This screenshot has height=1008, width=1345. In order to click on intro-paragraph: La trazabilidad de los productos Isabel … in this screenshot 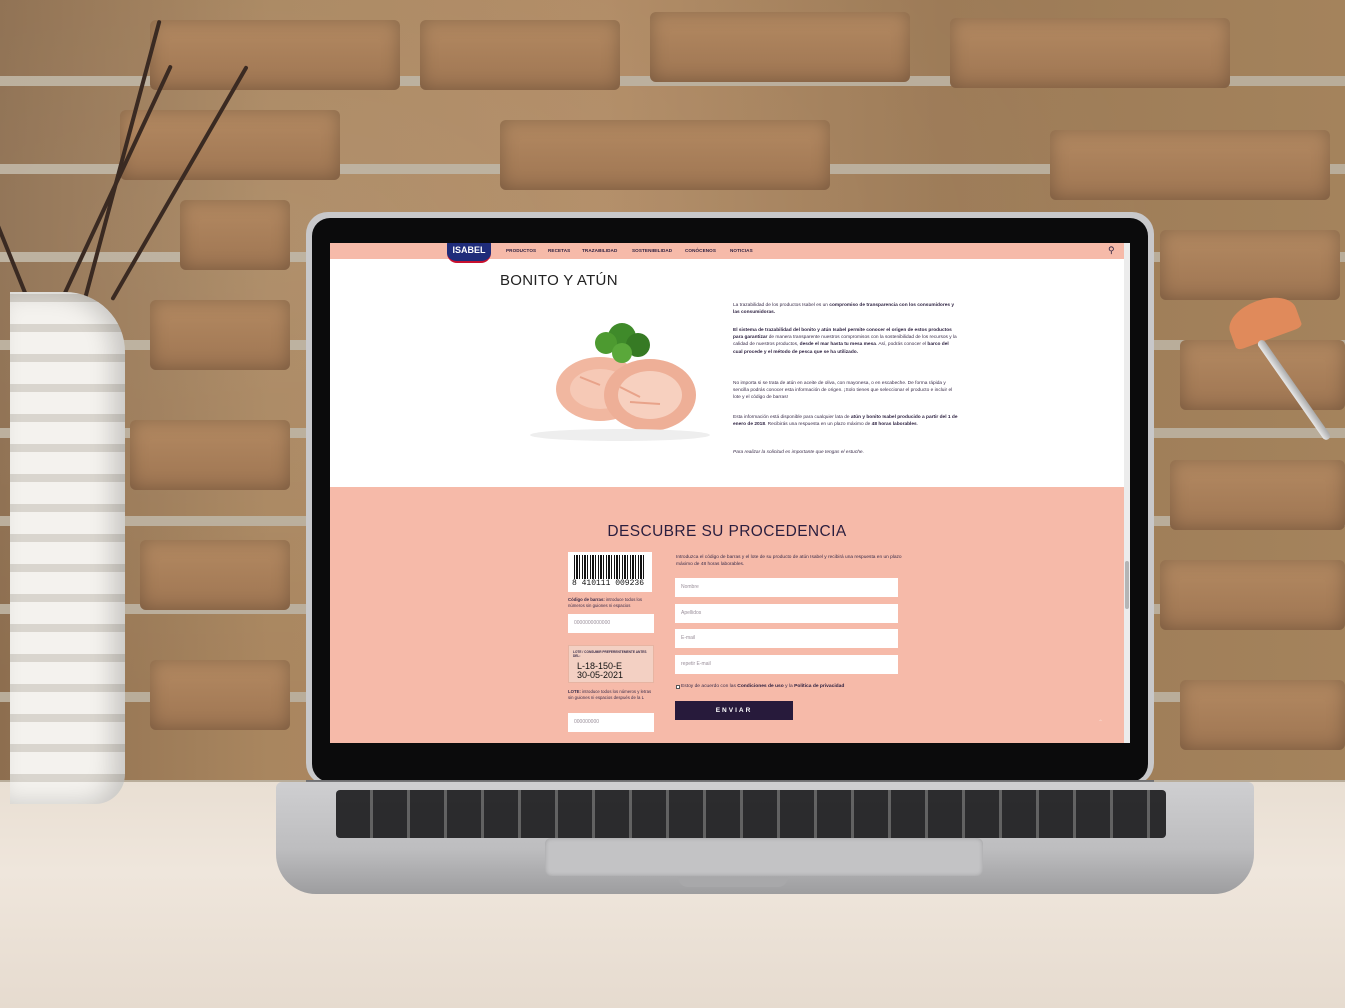, I will do `click(844, 309)`.